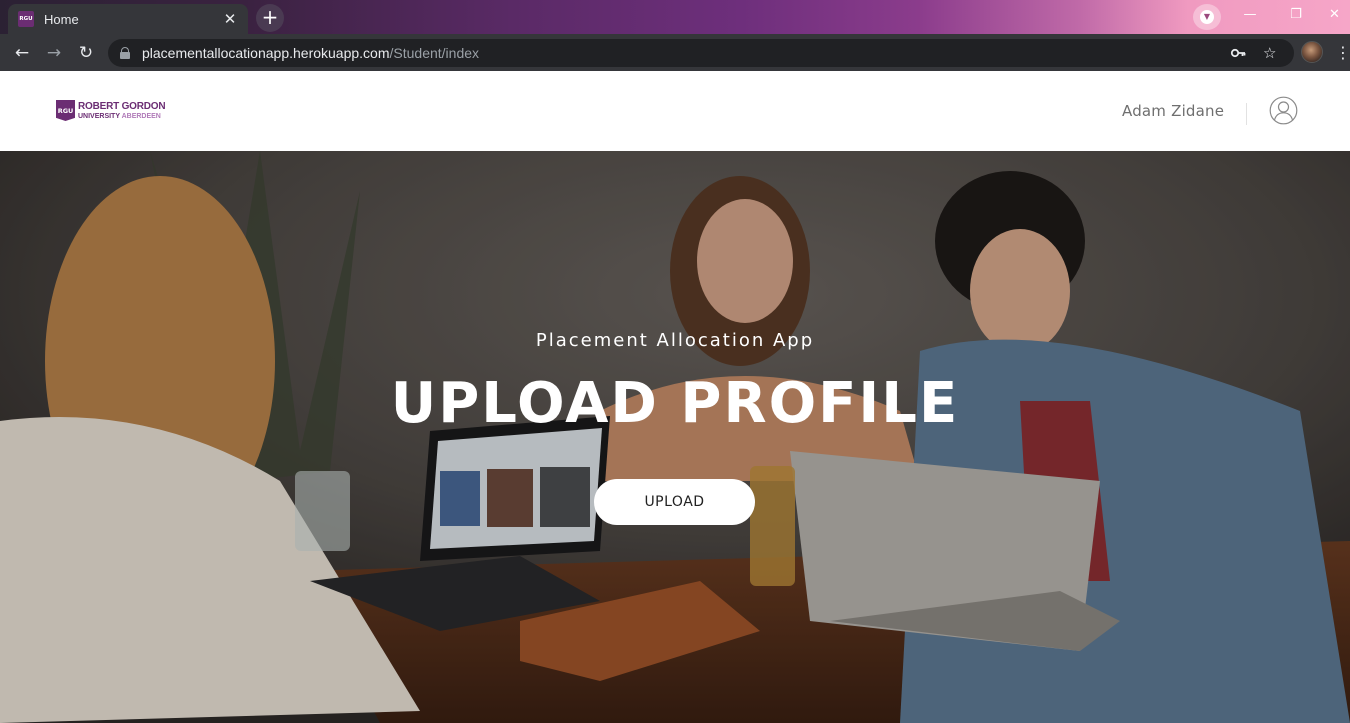 The image size is (1350, 723). Describe the element at coordinates (1246, 114) in the screenshot. I see `header-divider` at that location.